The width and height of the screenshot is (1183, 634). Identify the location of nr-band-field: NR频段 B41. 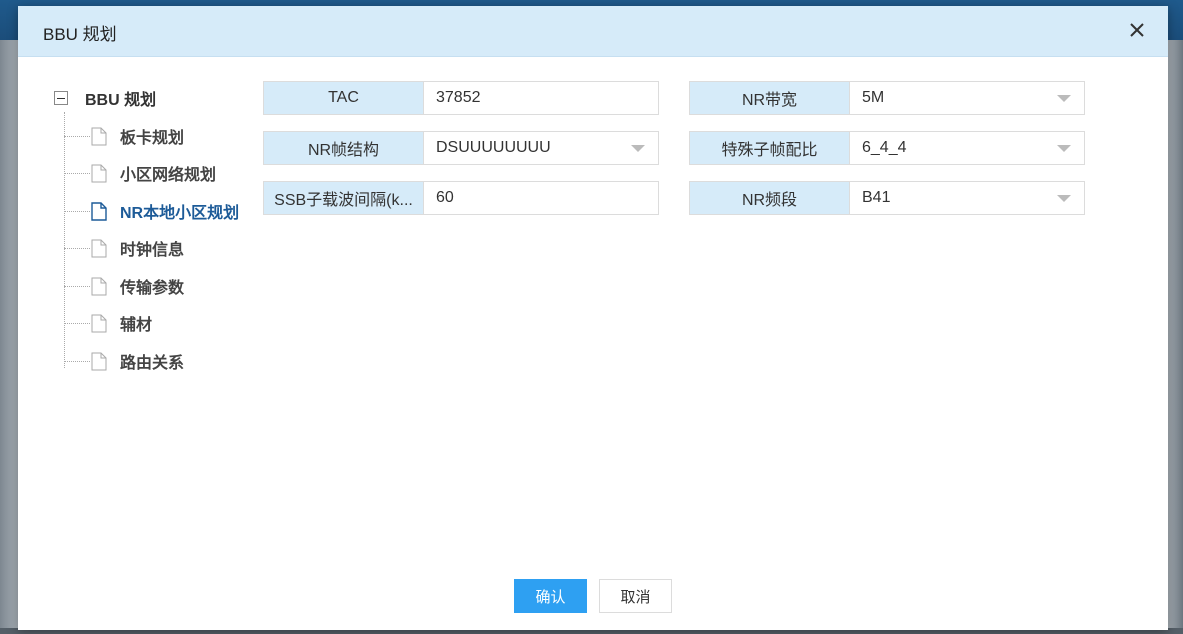
(887, 198).